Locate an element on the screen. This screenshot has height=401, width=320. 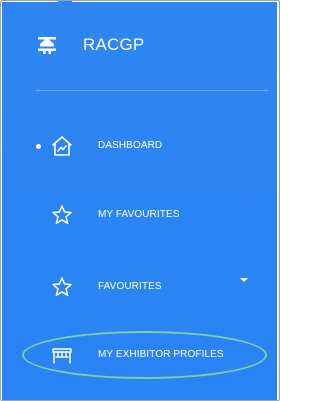
nav-item-dashboard: DASHBOARD is located at coordinates (139, 146).